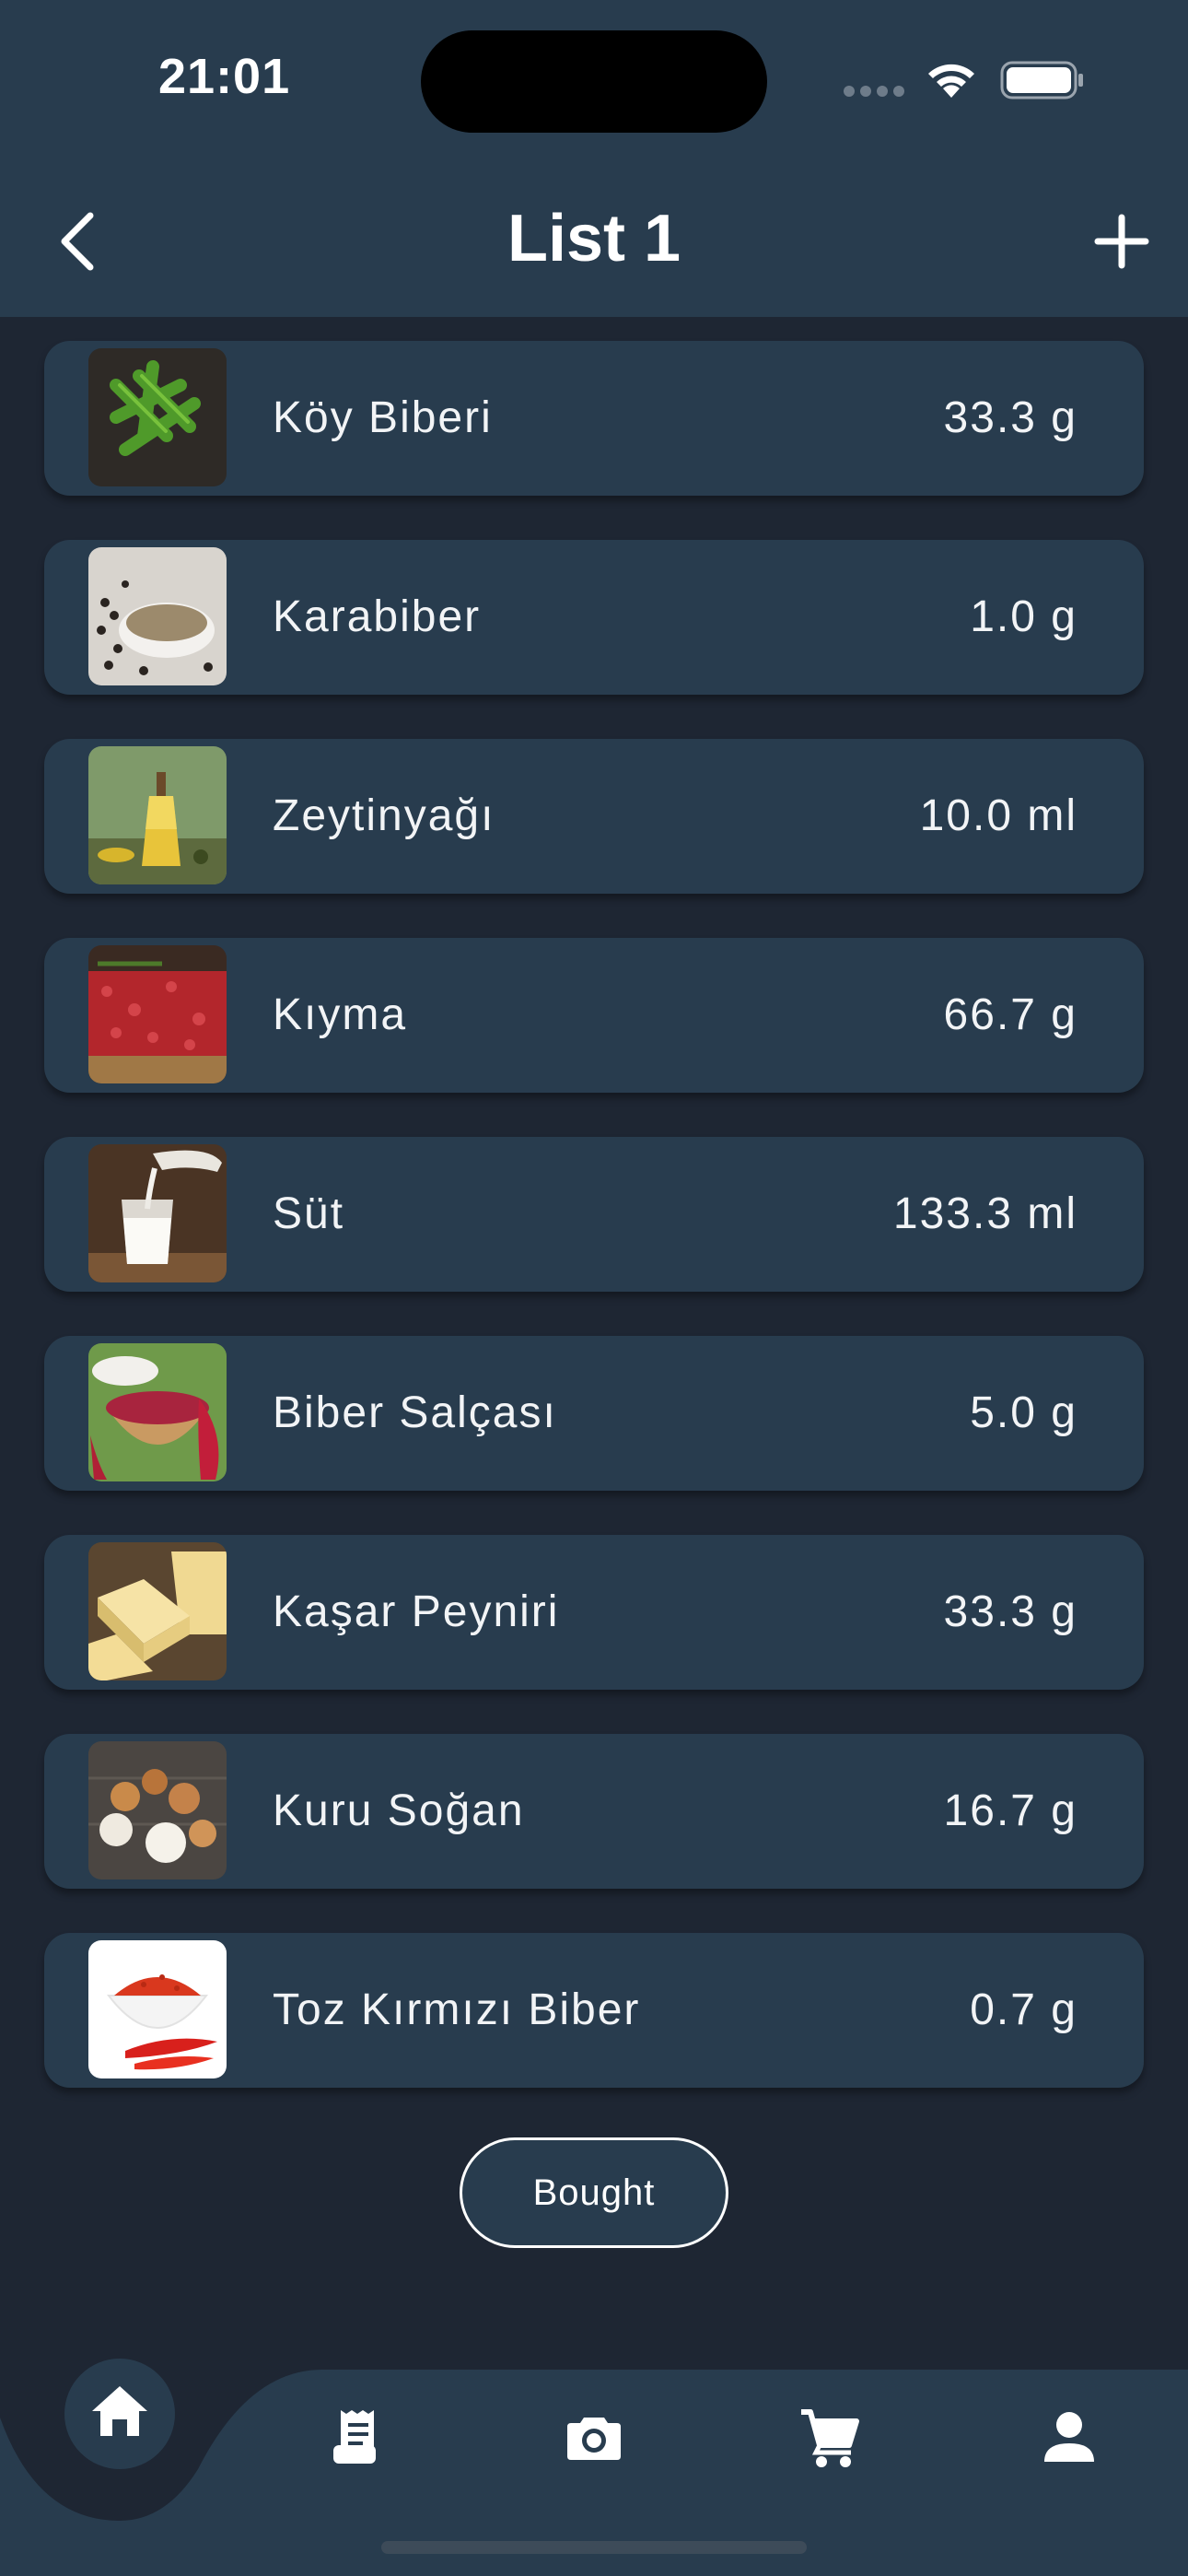 Image resolution: width=1188 pixels, height=2576 pixels. Describe the element at coordinates (309, 1213) in the screenshot. I see `item-name: Süt` at that location.